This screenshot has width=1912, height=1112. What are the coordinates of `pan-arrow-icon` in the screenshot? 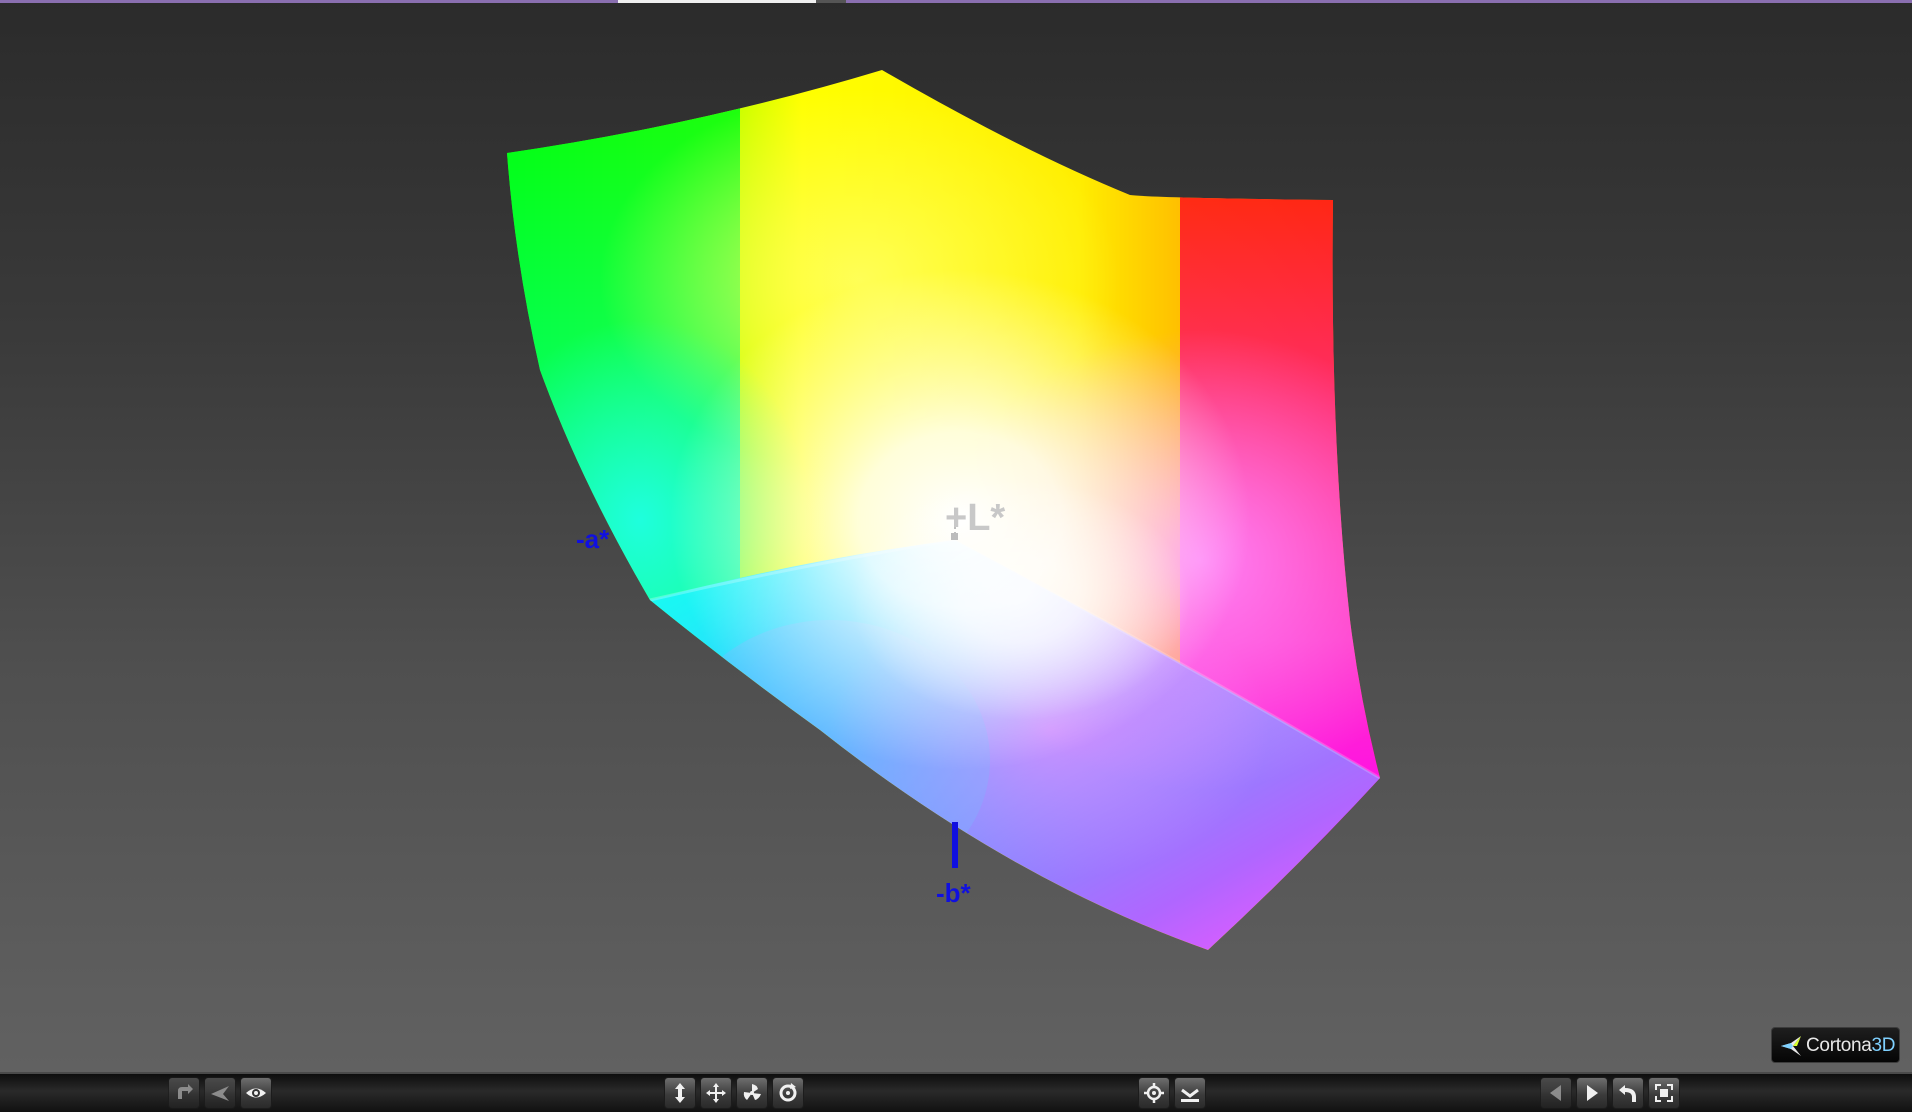 It's located at (185, 1091).